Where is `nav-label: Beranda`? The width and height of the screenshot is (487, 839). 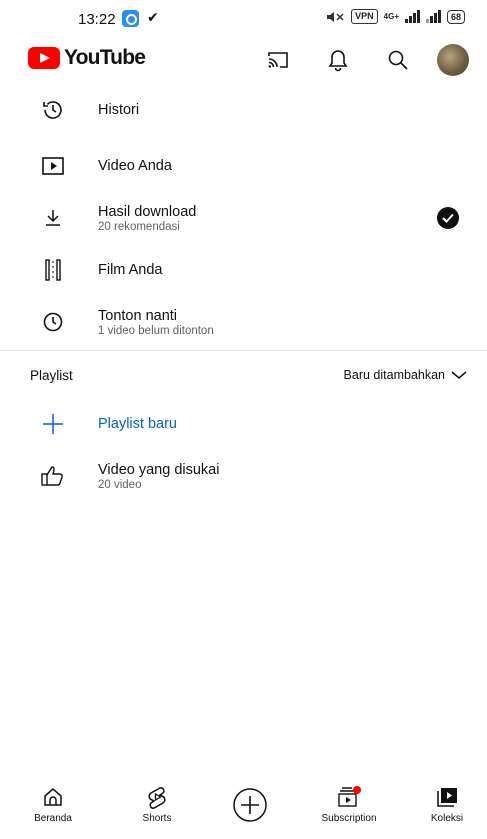 nav-label: Beranda is located at coordinates (53, 818).